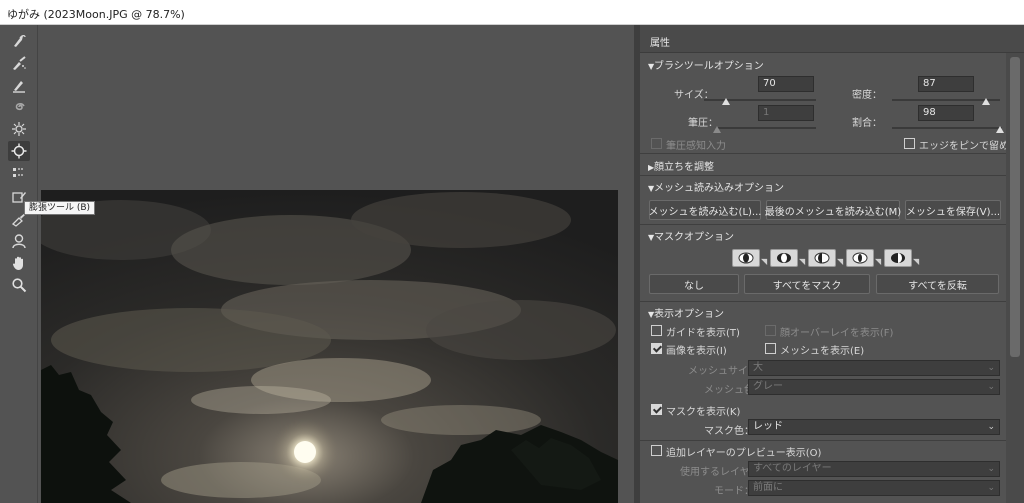  Describe the element at coordinates (764, 130) in the screenshot. I see `pressure-slider` at that location.